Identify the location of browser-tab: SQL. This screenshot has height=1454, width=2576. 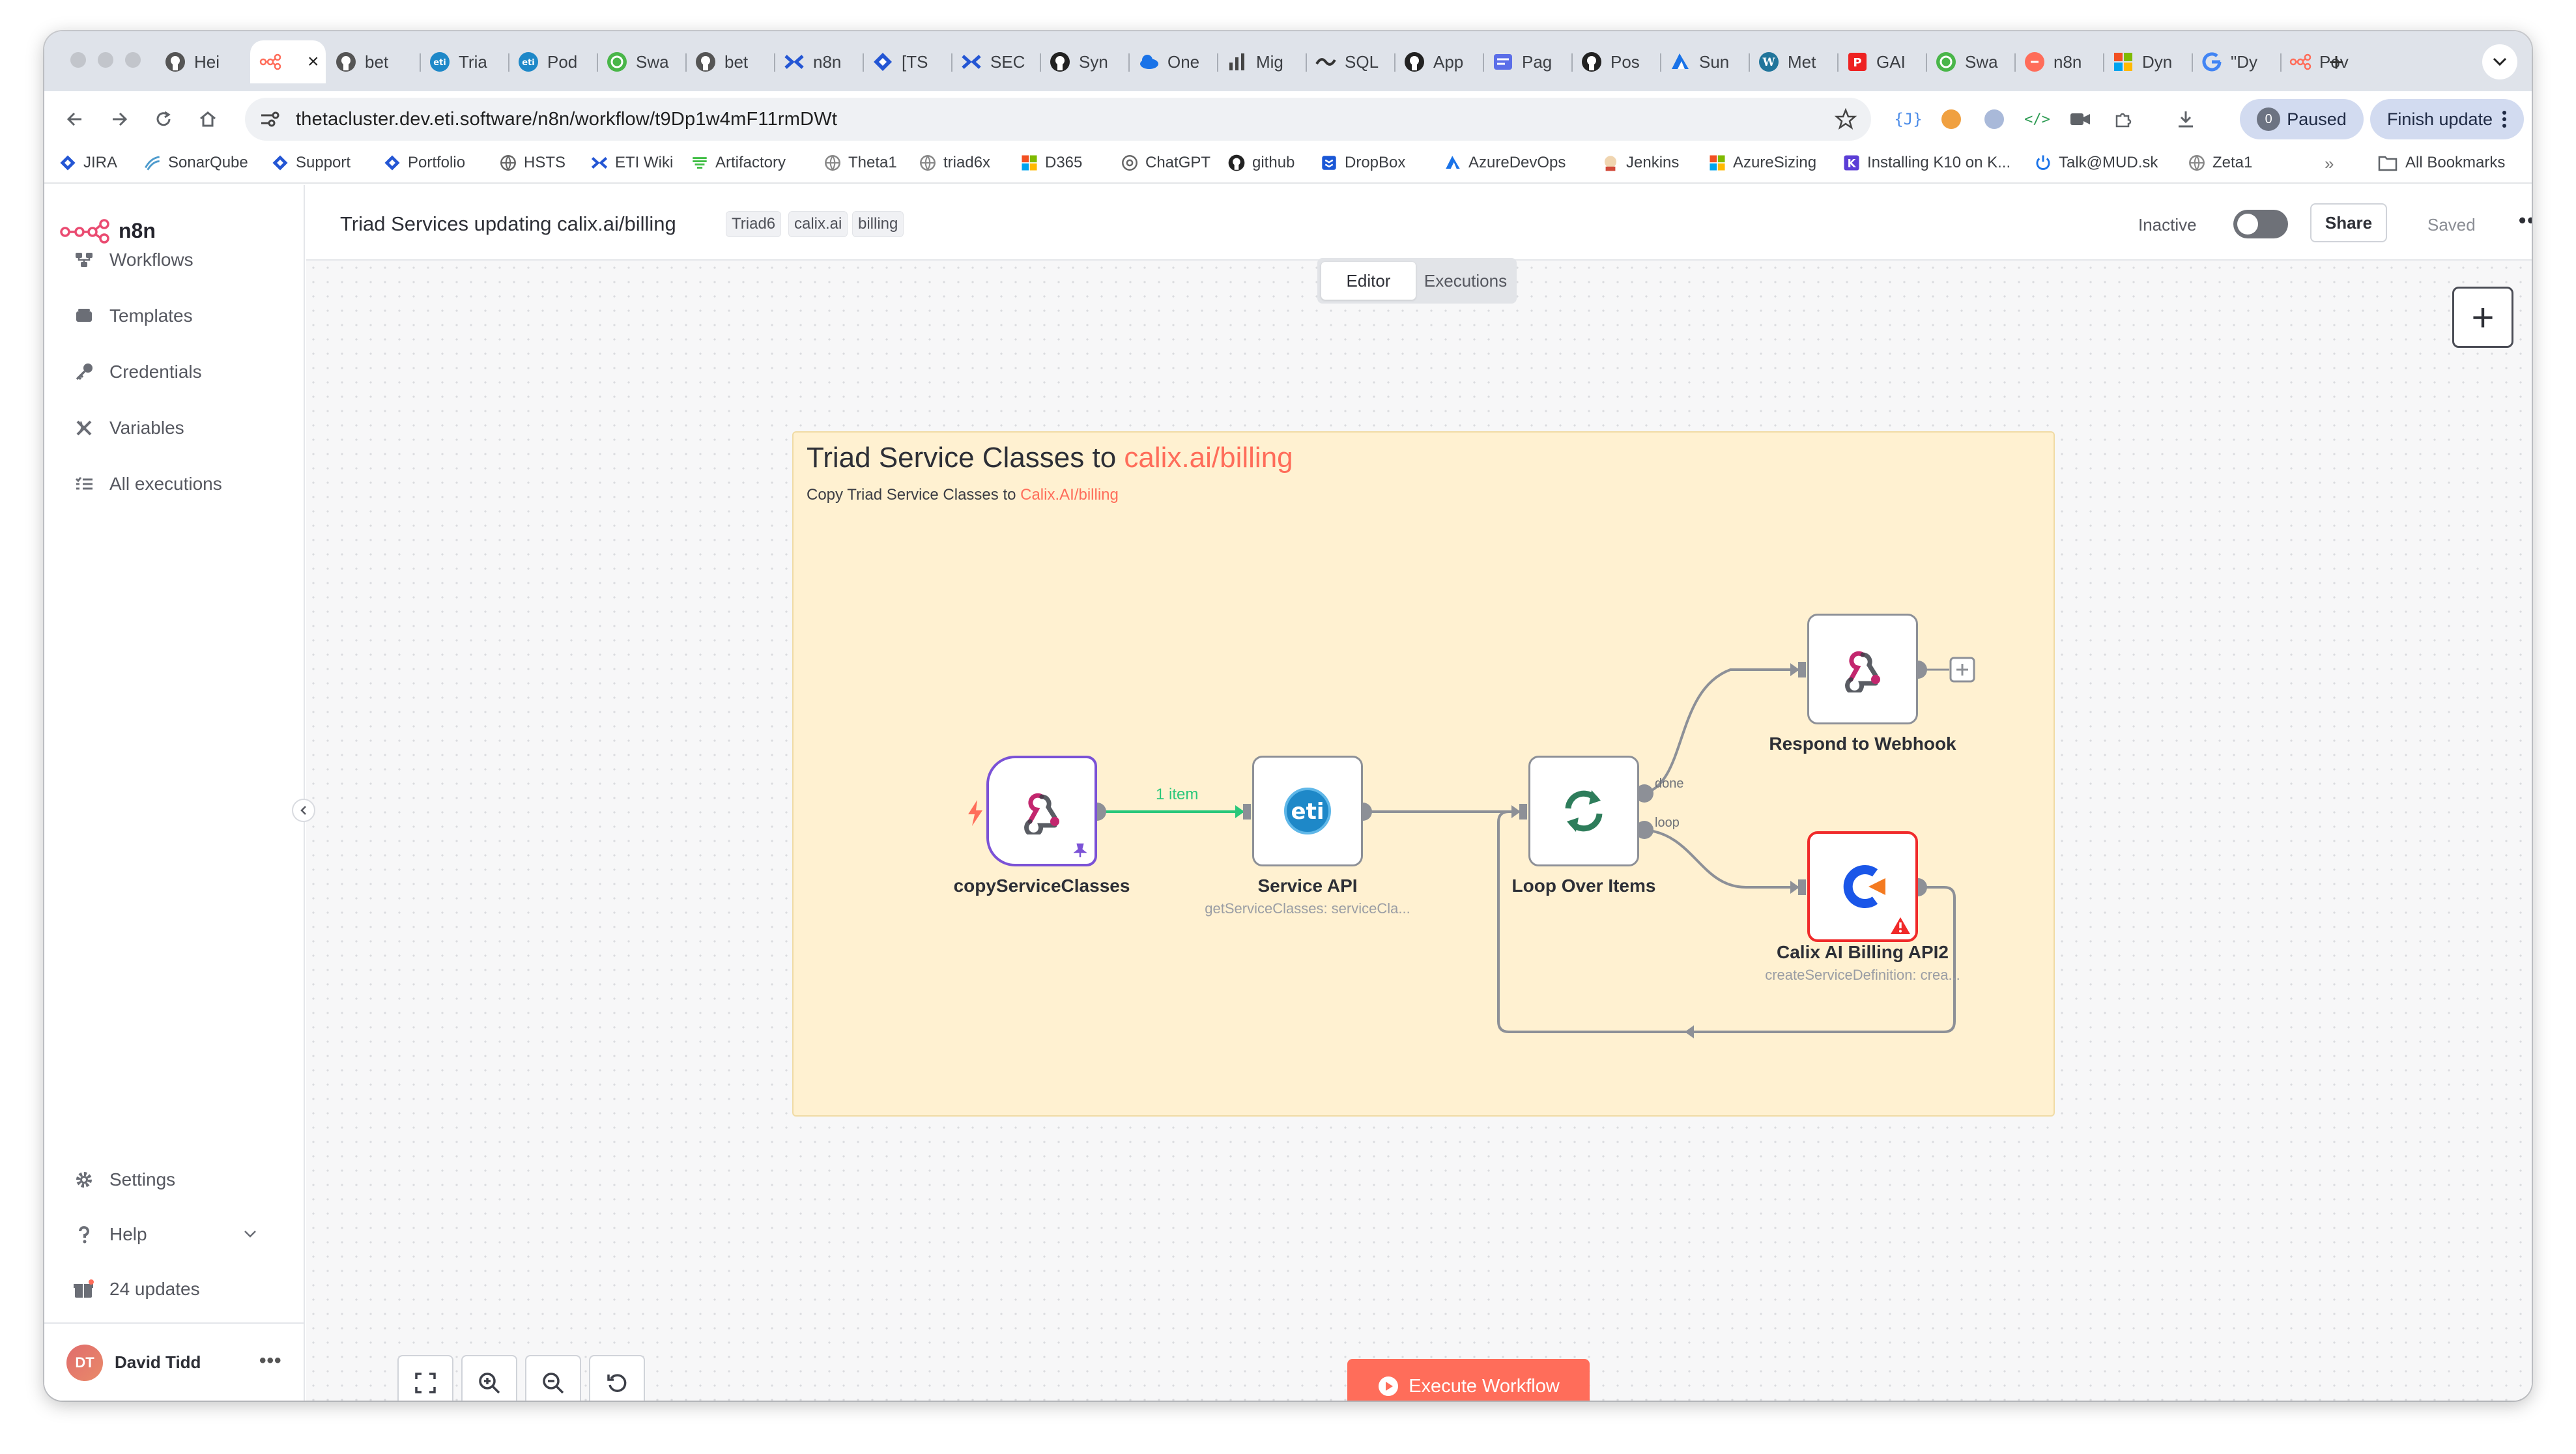
(1350, 62).